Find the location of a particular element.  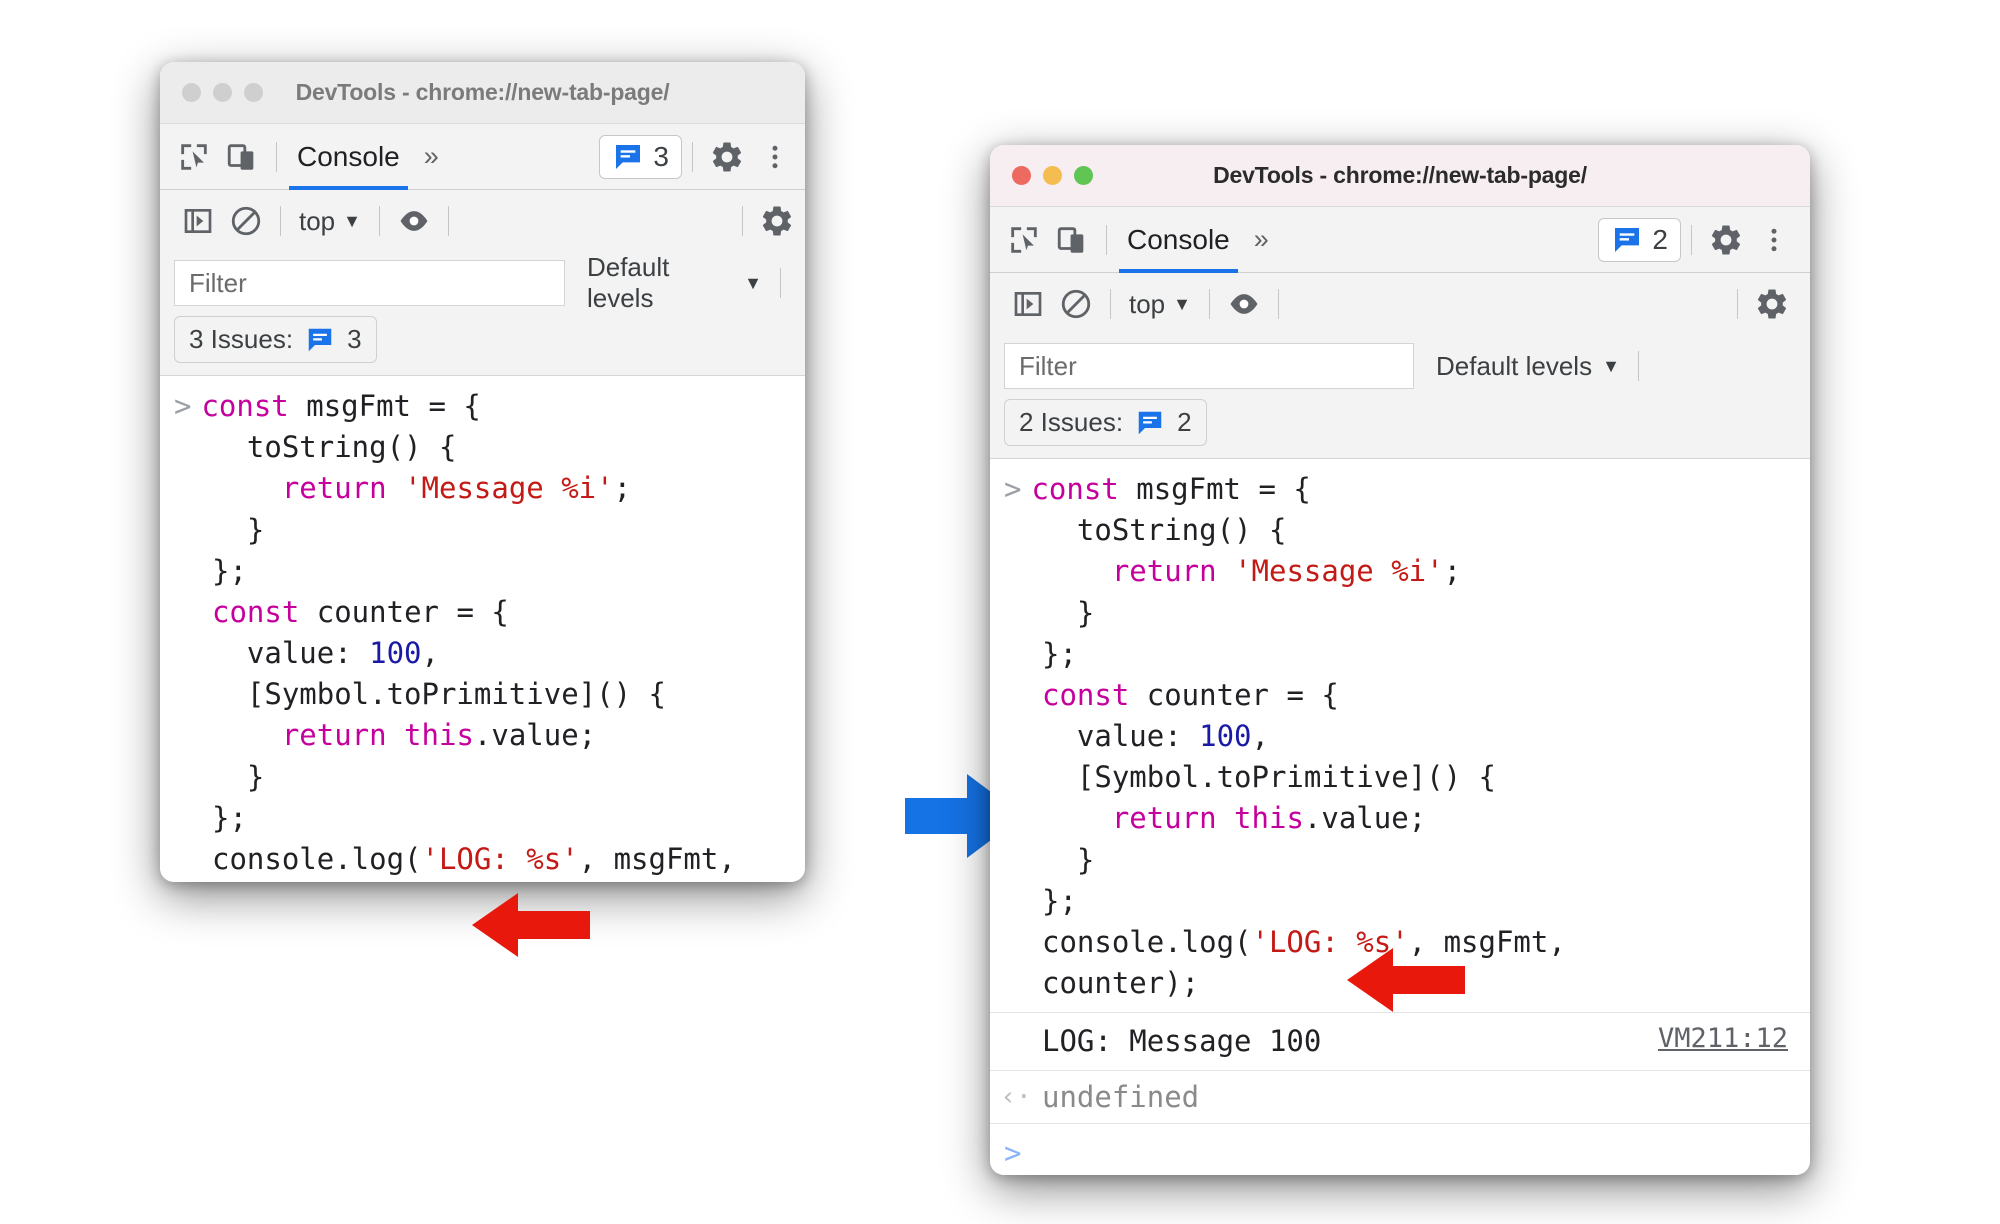

issues-count-badge: 3 is located at coordinates (640, 156).